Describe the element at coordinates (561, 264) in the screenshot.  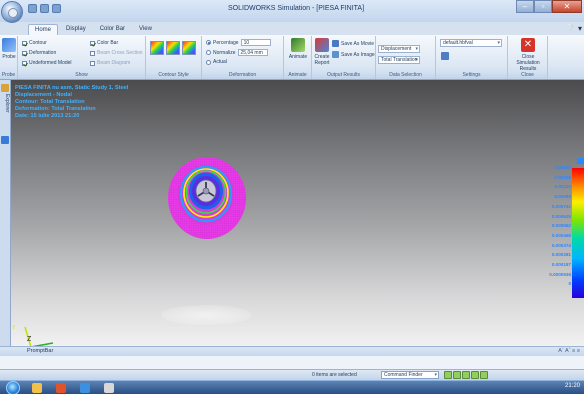
I see `legend-value: 0.000187` at that location.